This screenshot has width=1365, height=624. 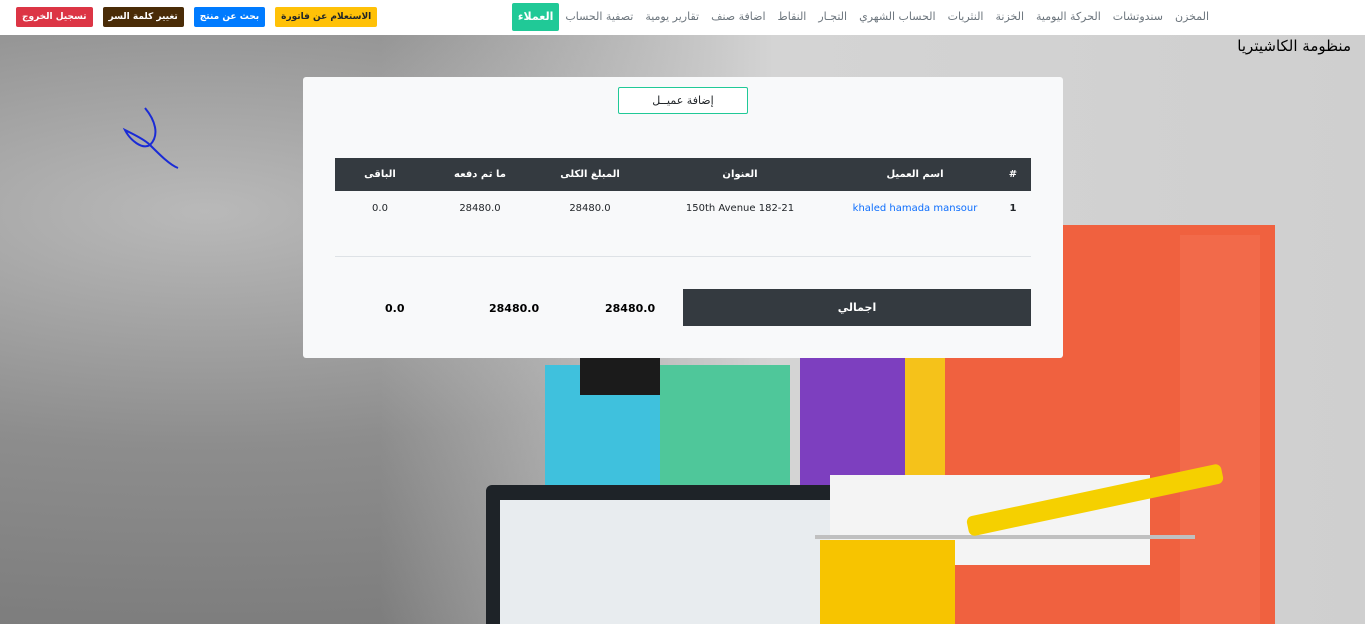 What do you see at coordinates (1138, 16) in the screenshot?
I see `nav-link-sandwiches: سندوتشات` at bounding box center [1138, 16].